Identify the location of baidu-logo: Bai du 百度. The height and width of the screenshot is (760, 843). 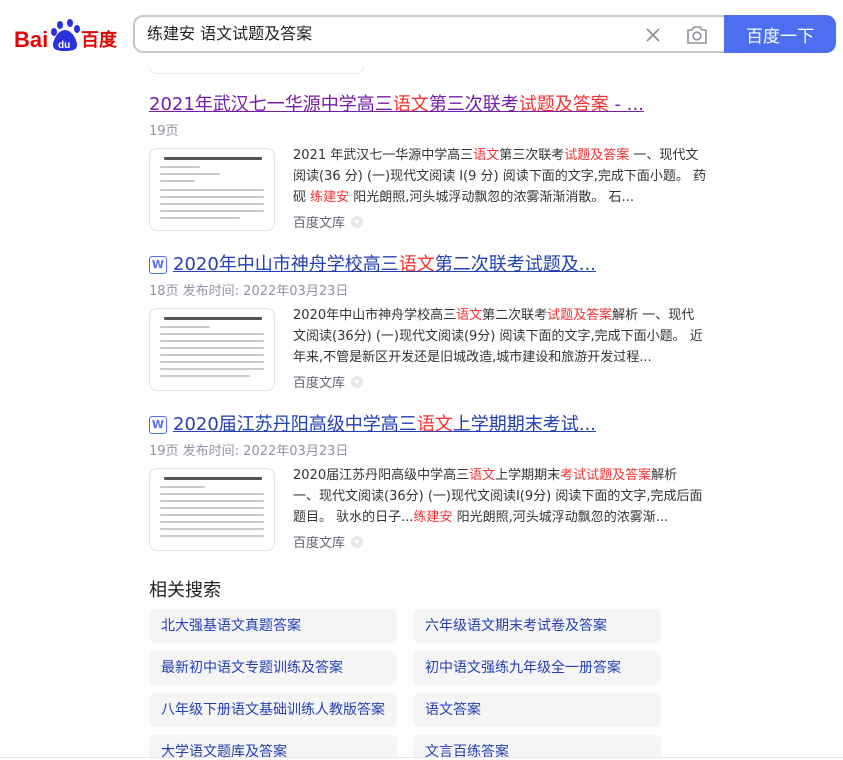
(68, 36).